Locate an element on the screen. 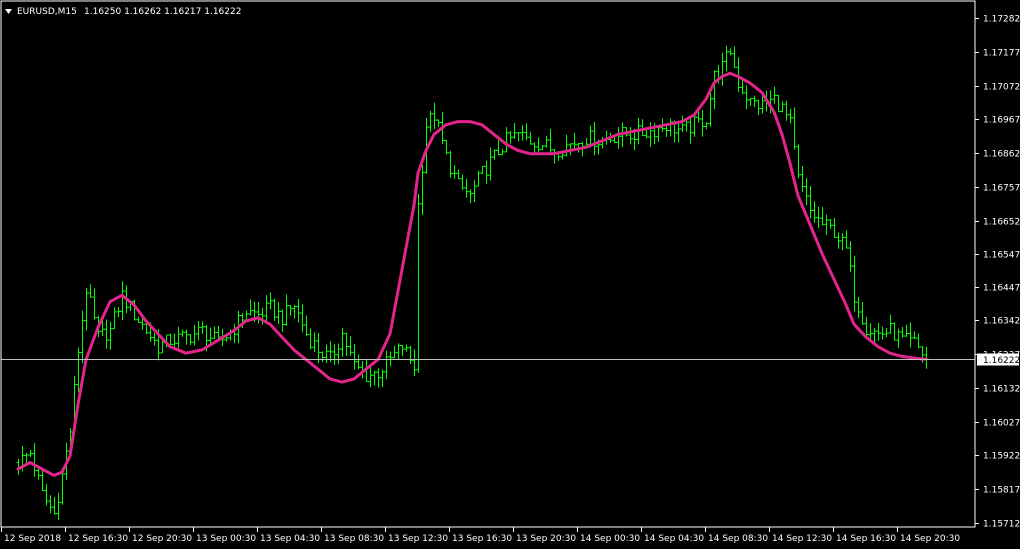  time-tick-label: 14 Sep 16:30 is located at coordinates (866, 539).